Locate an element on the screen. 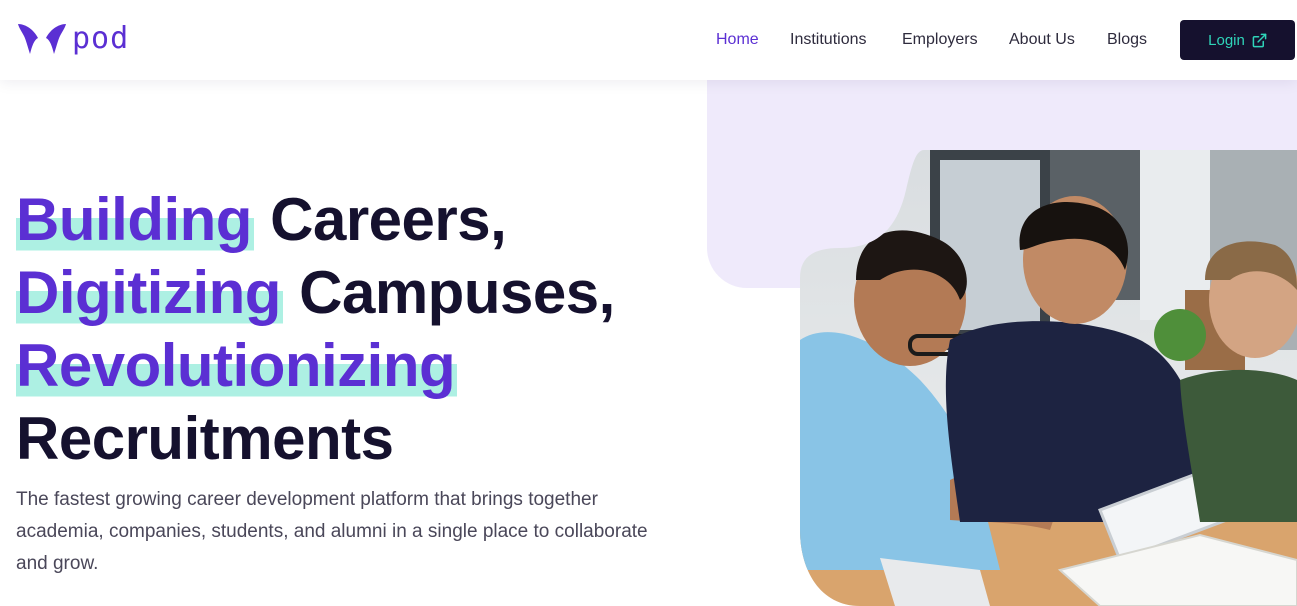 This screenshot has height=606, width=1297. headline-highlight: Digitizing is located at coordinates (149, 292).